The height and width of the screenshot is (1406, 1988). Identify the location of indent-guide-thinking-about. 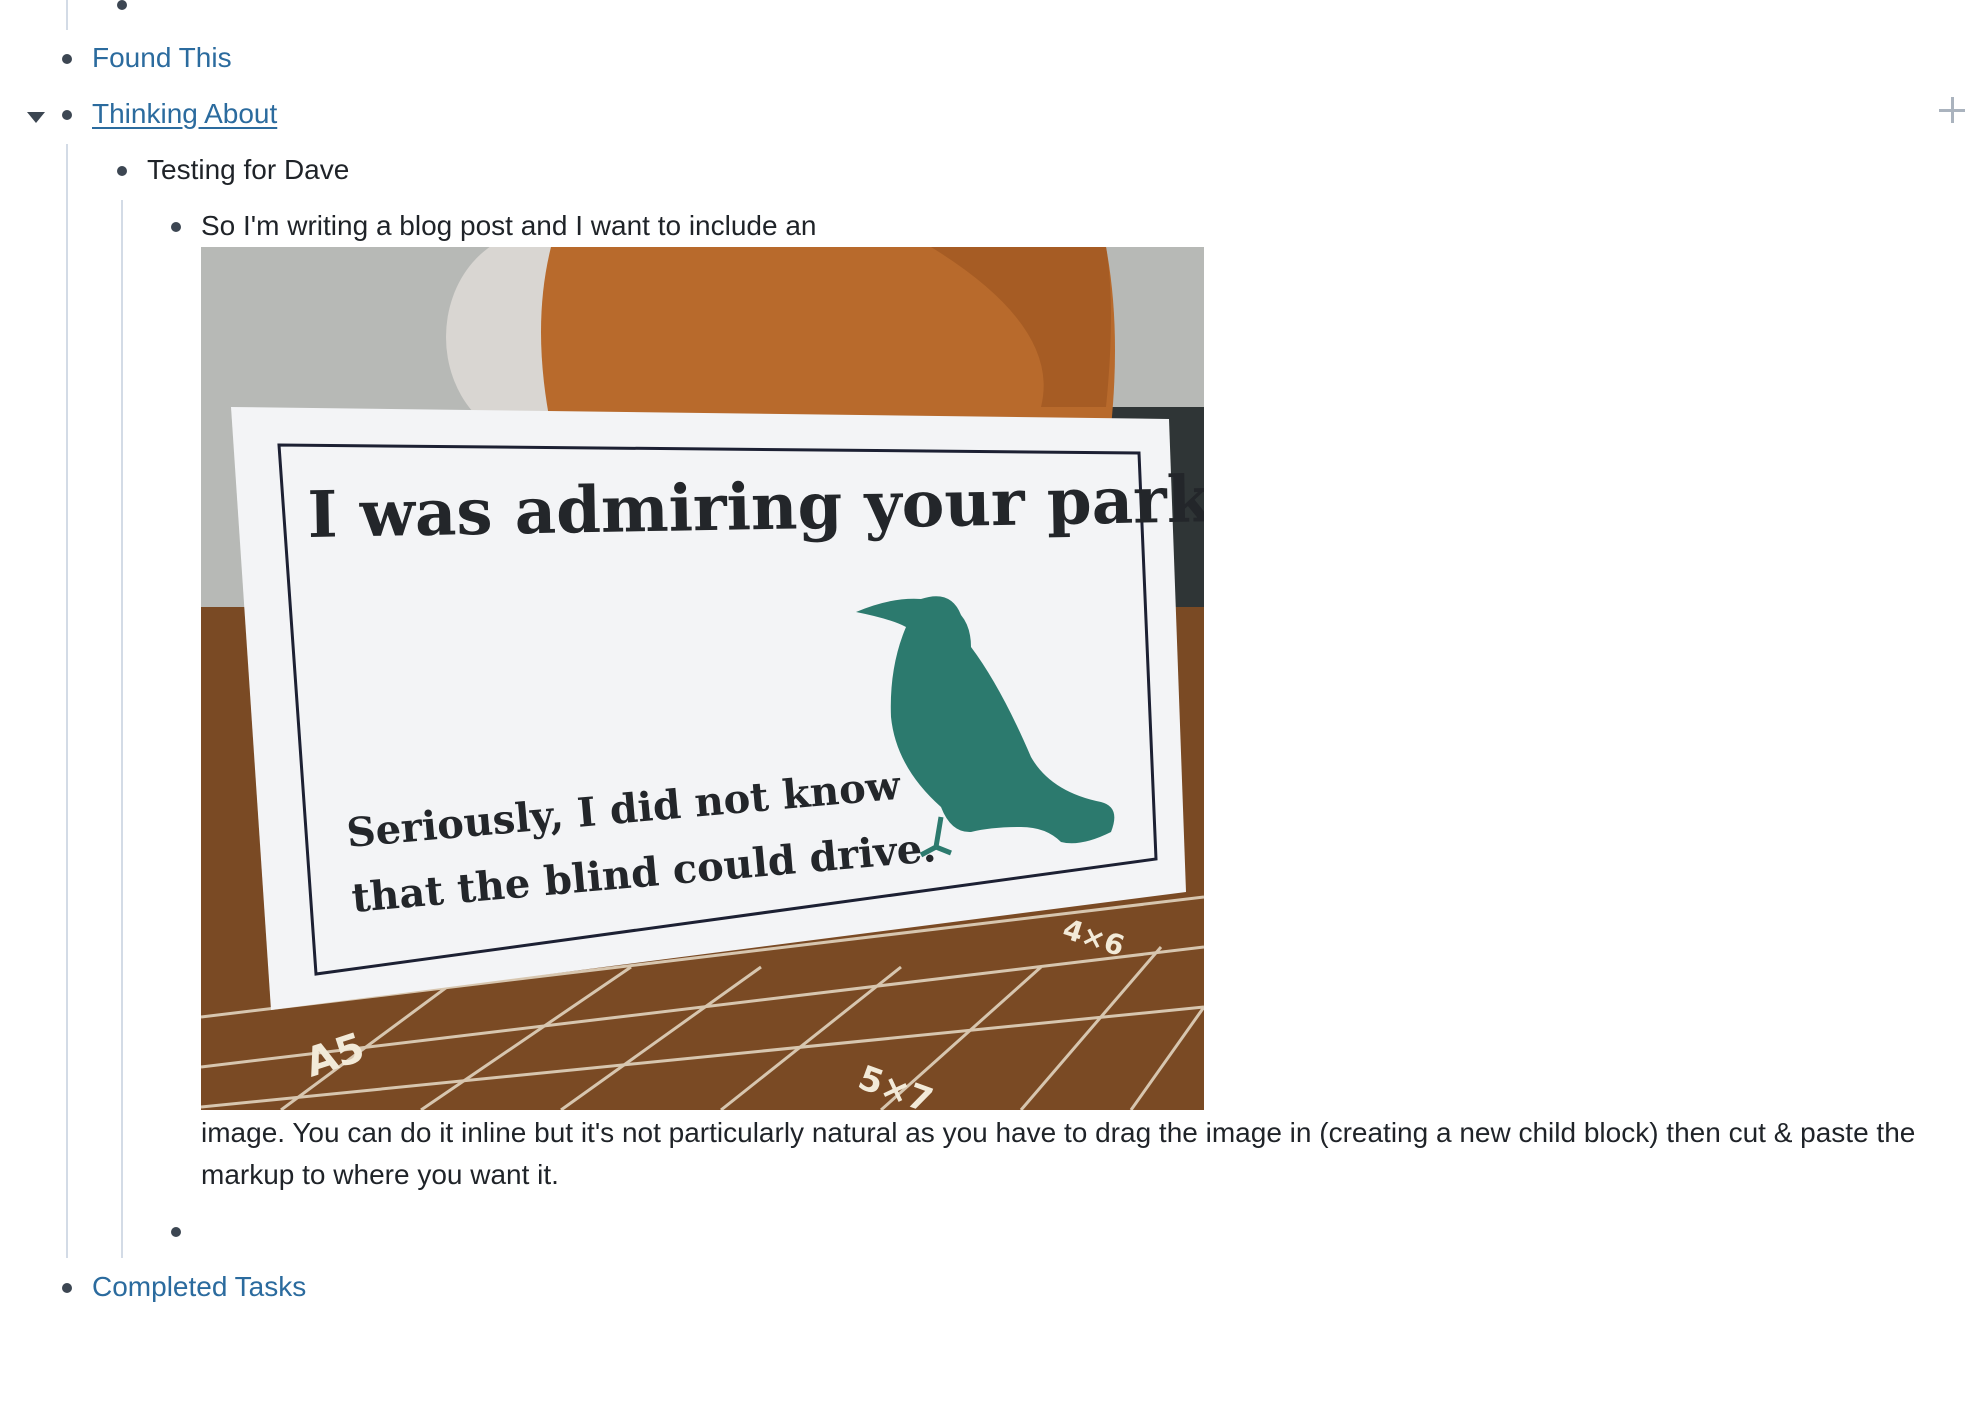
(67, 701).